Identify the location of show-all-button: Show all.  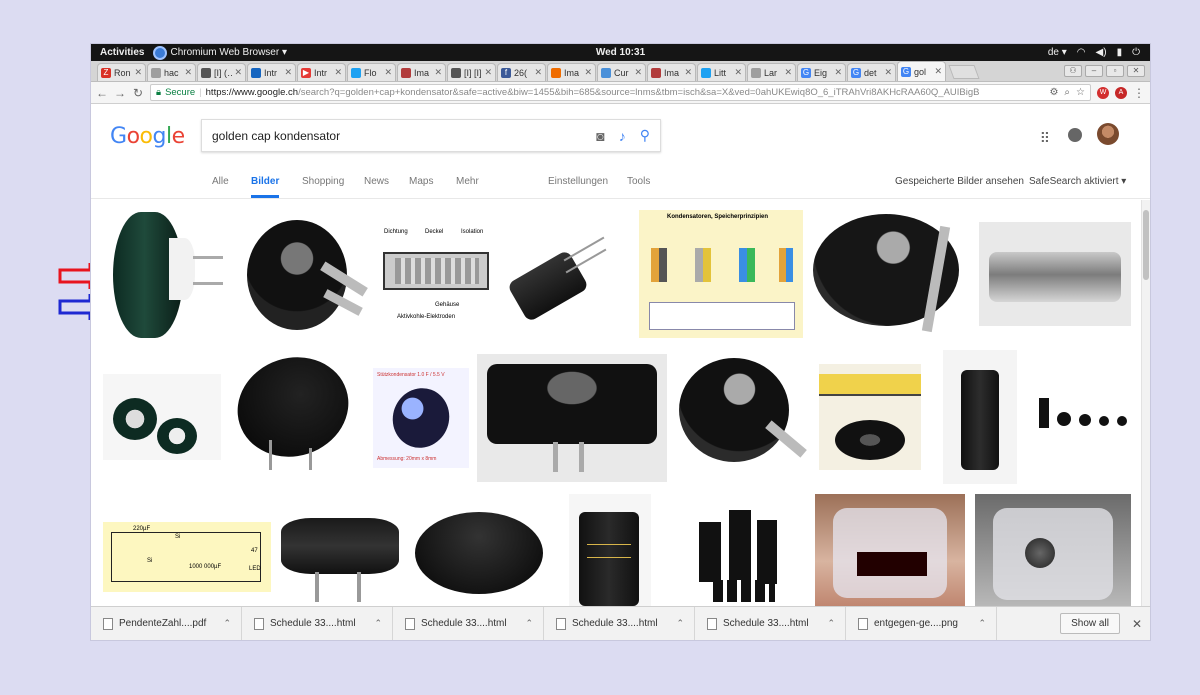
(1090, 623).